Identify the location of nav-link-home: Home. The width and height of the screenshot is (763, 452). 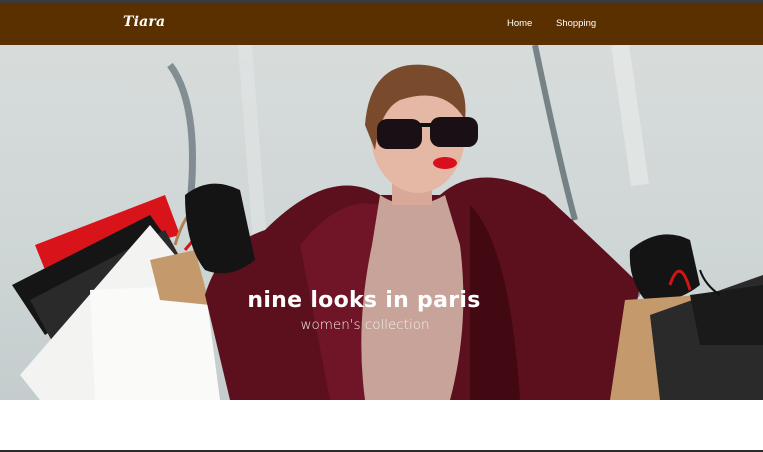
(519, 23).